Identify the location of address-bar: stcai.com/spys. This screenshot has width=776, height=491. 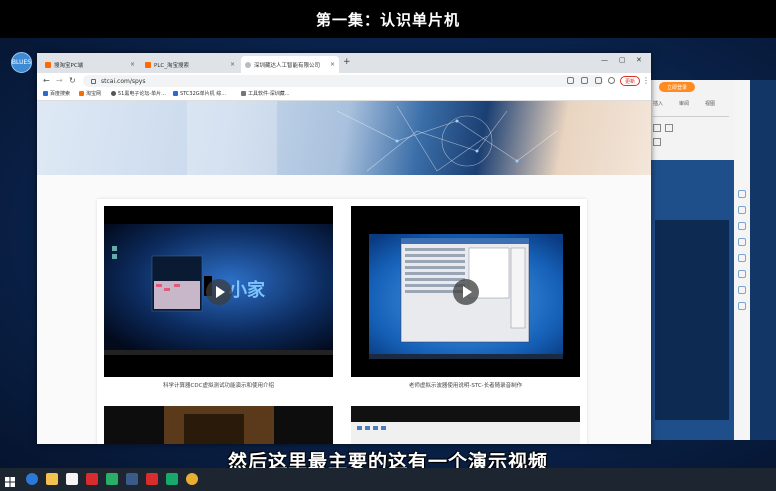
(343, 81).